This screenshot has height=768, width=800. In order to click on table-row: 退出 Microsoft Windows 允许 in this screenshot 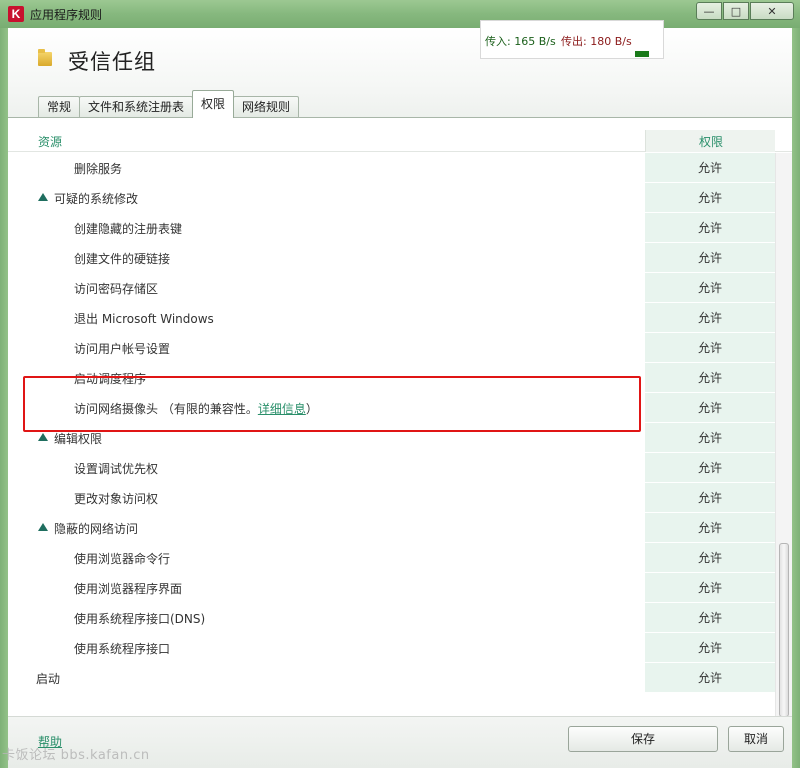, I will do `click(400, 318)`.